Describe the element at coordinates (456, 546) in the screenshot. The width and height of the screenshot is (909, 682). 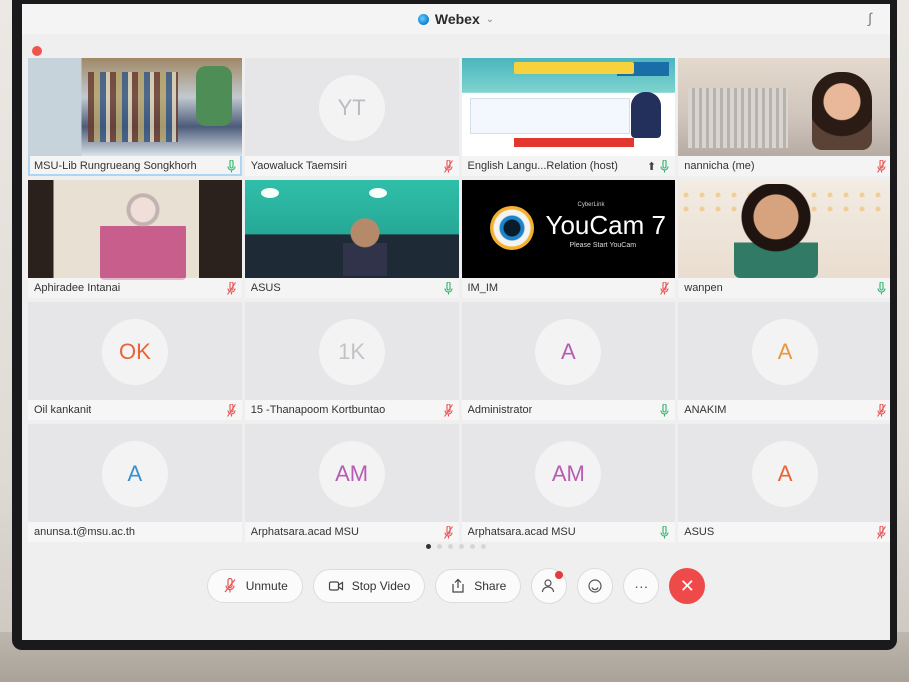
I see `page-indicator` at that location.